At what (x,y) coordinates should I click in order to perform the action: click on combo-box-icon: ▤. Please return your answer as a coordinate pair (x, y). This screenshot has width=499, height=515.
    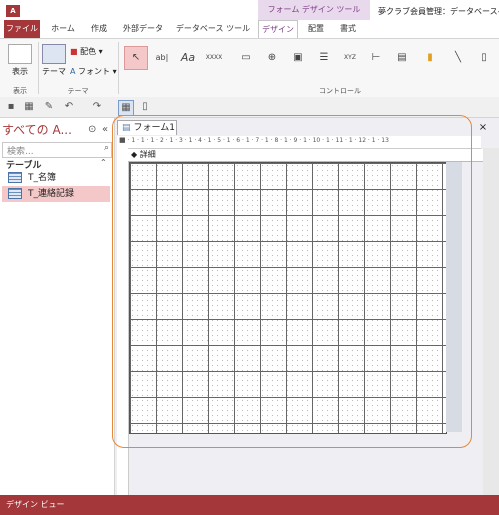
    Looking at the image, I should click on (402, 58).